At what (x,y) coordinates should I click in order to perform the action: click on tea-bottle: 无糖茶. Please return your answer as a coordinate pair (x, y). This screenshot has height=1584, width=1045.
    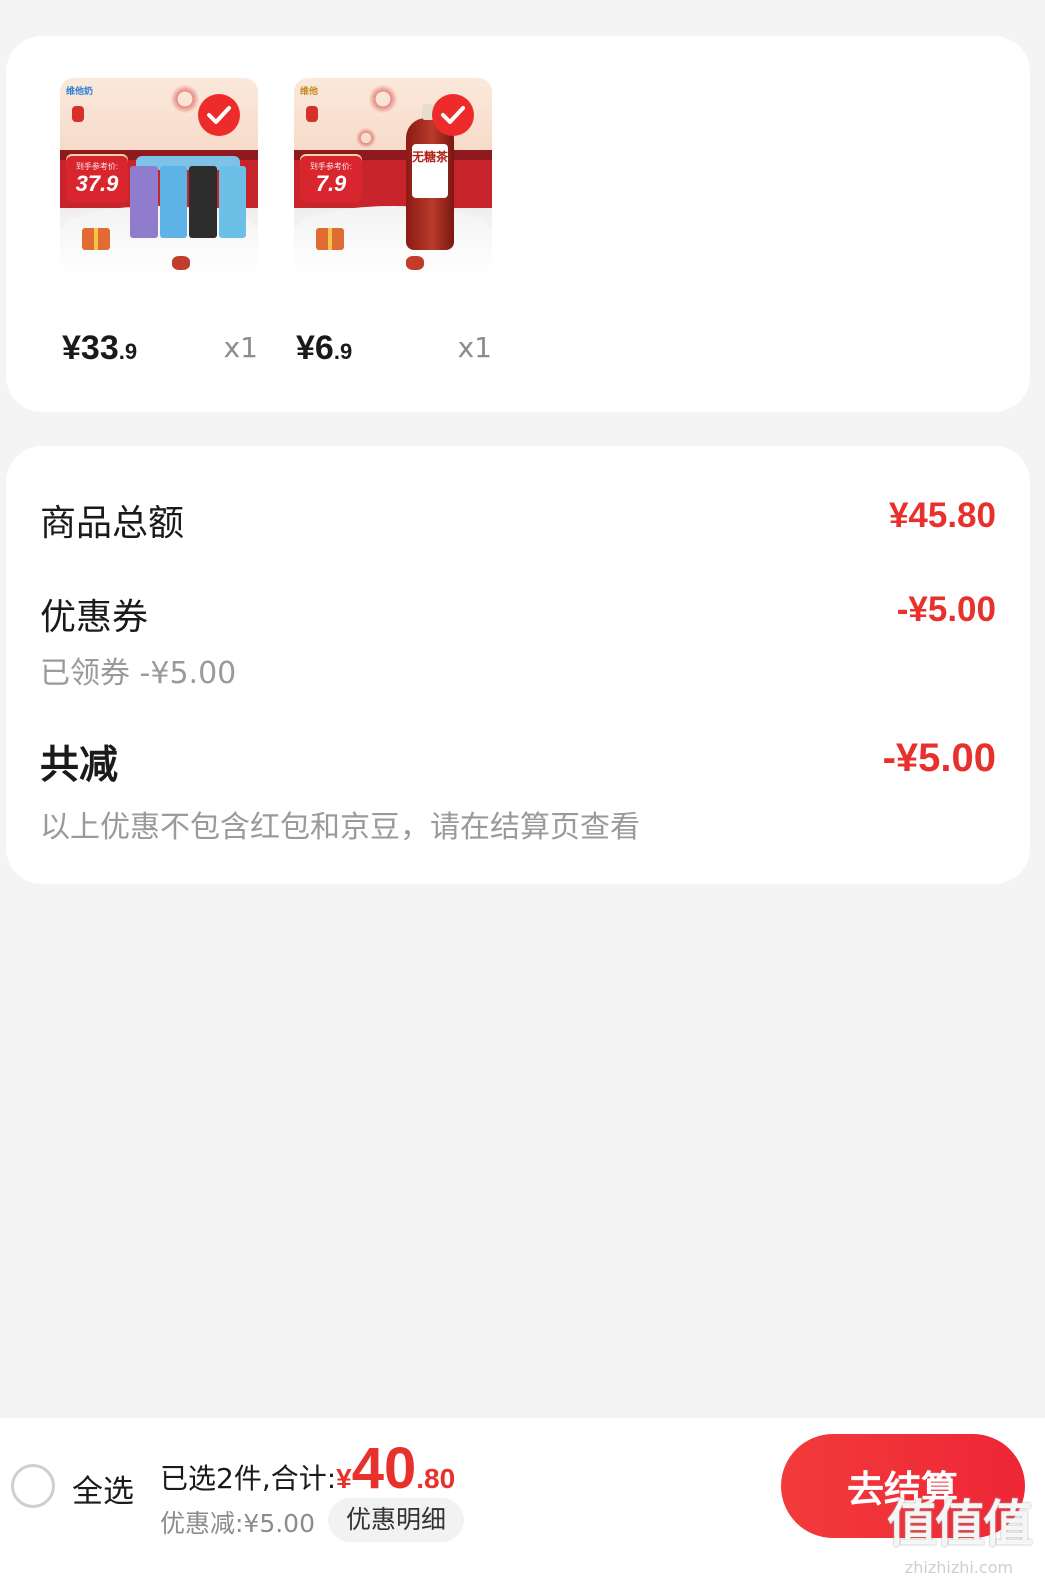
    Looking at the image, I should click on (430, 177).